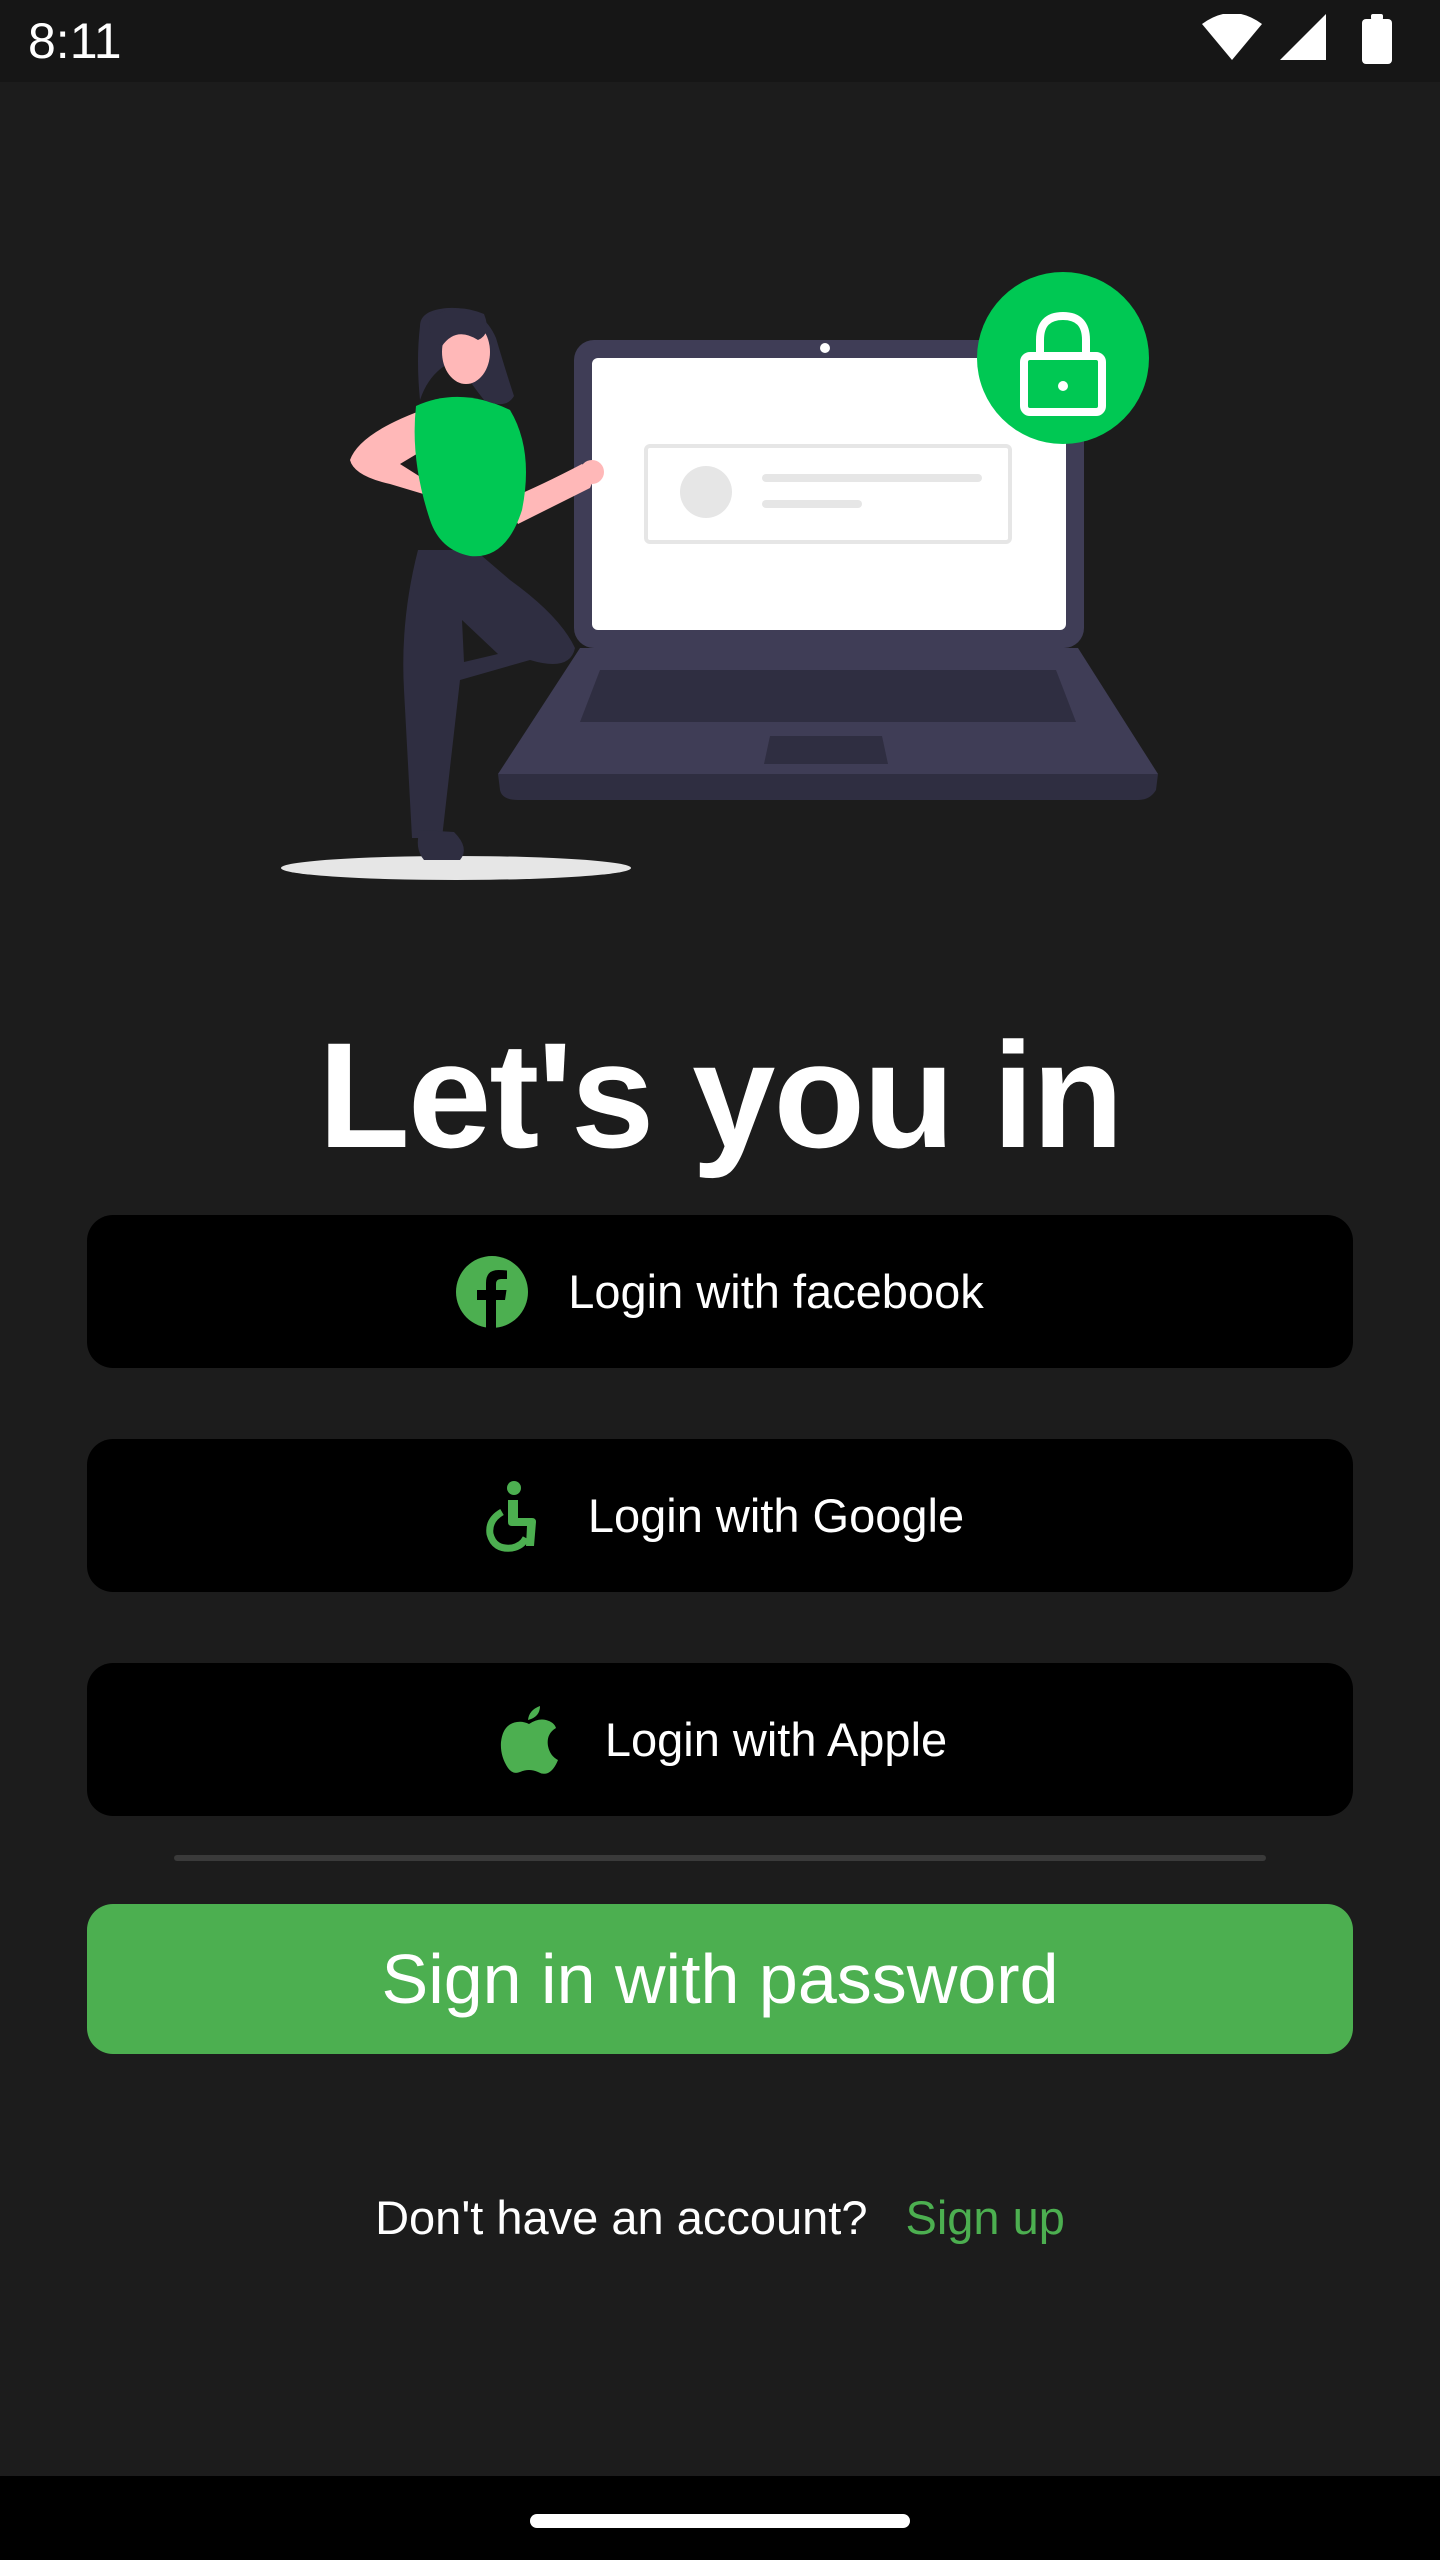 This screenshot has height=2560, width=1440. Describe the element at coordinates (776, 1739) in the screenshot. I see `login-apple-label: Login with Apple` at that location.